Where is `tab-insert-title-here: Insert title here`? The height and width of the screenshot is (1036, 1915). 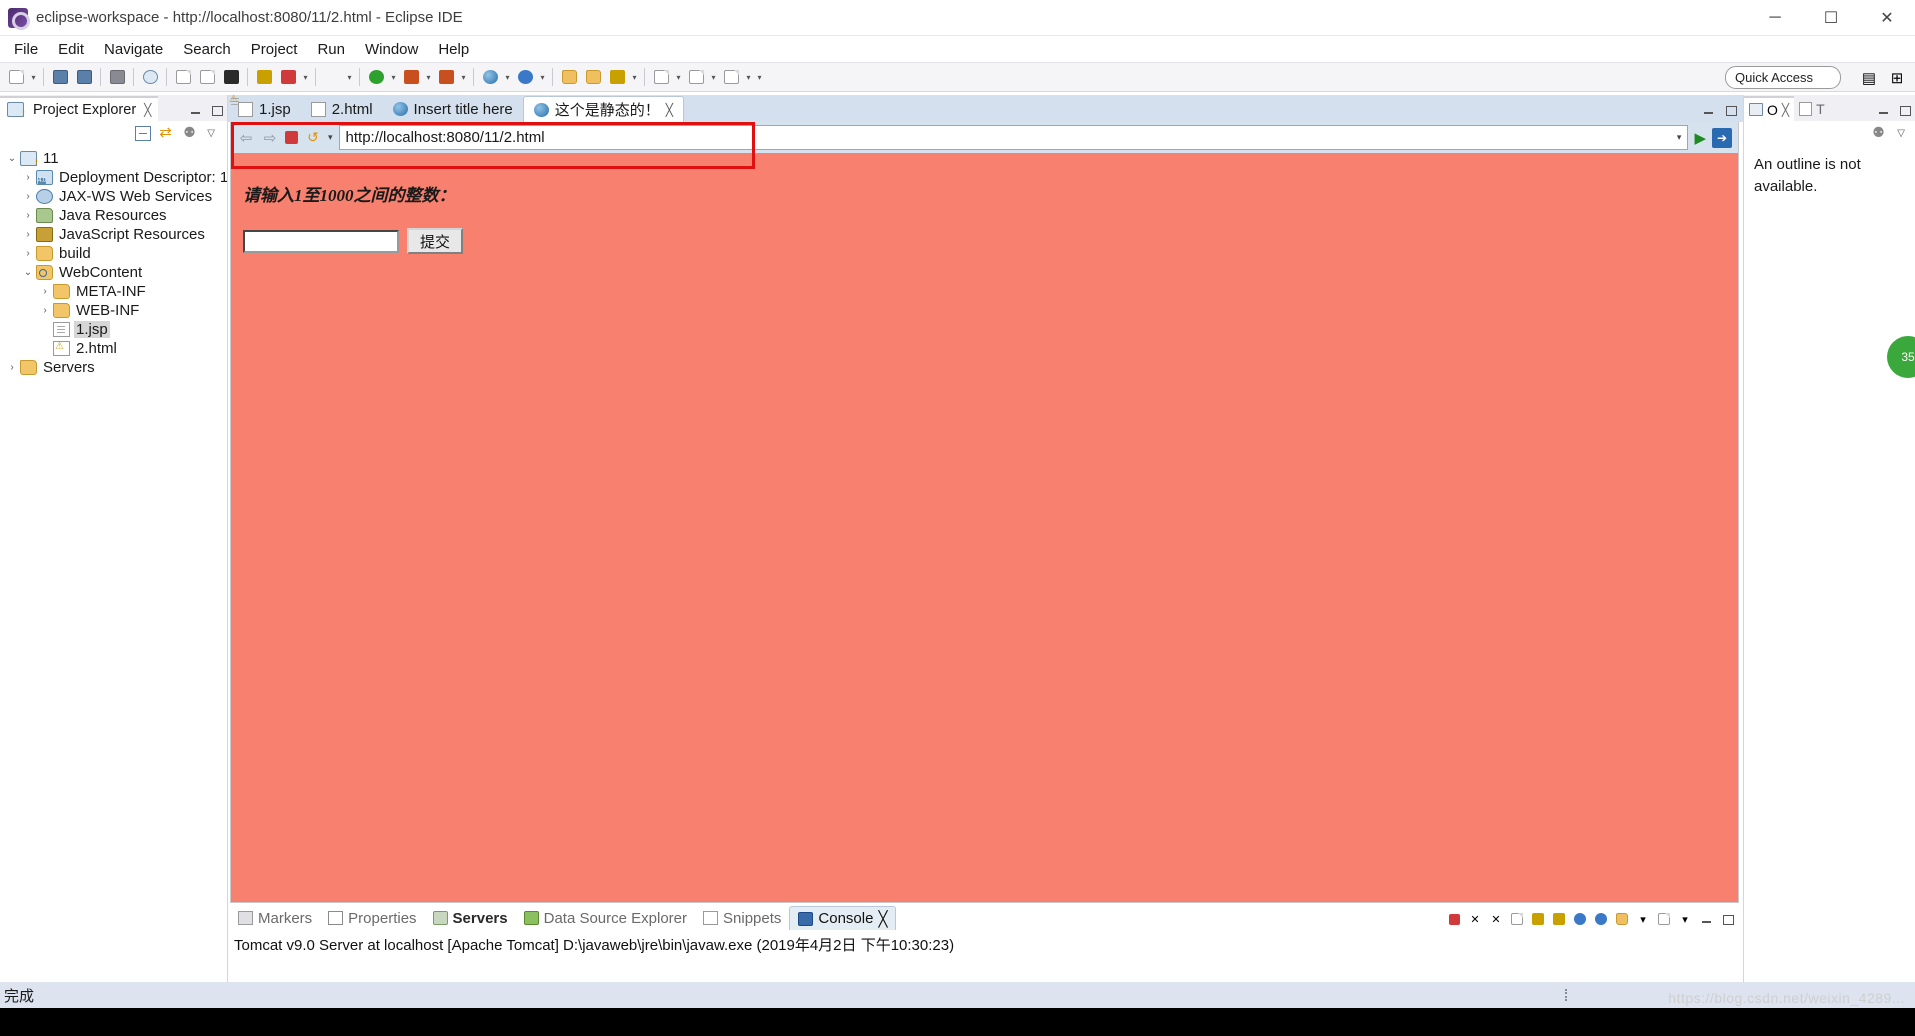 tab-insert-title-here: Insert title here is located at coordinates (453, 109).